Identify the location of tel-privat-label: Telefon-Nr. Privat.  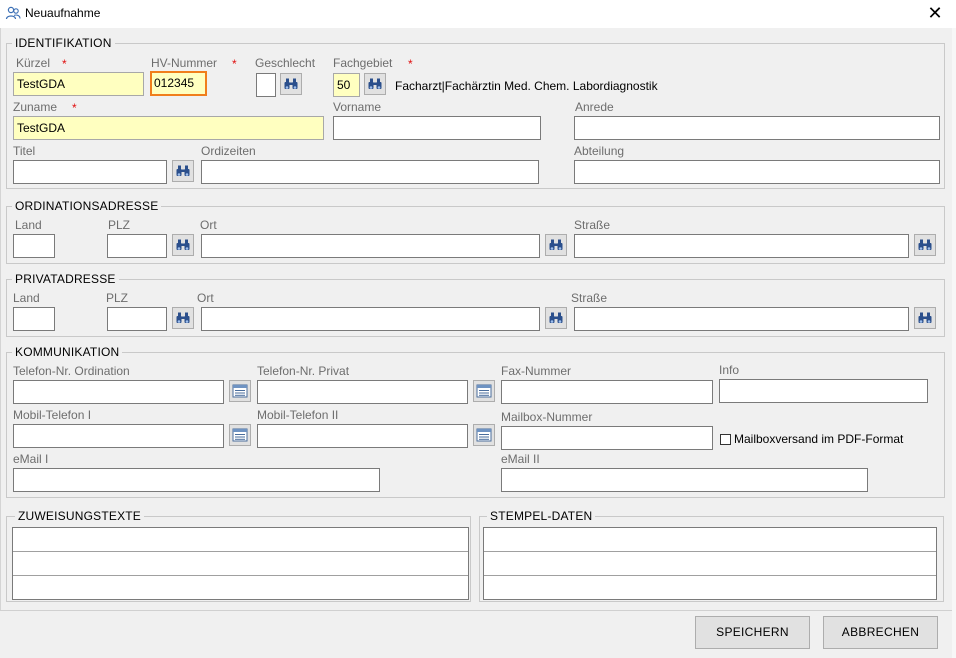
(303, 371).